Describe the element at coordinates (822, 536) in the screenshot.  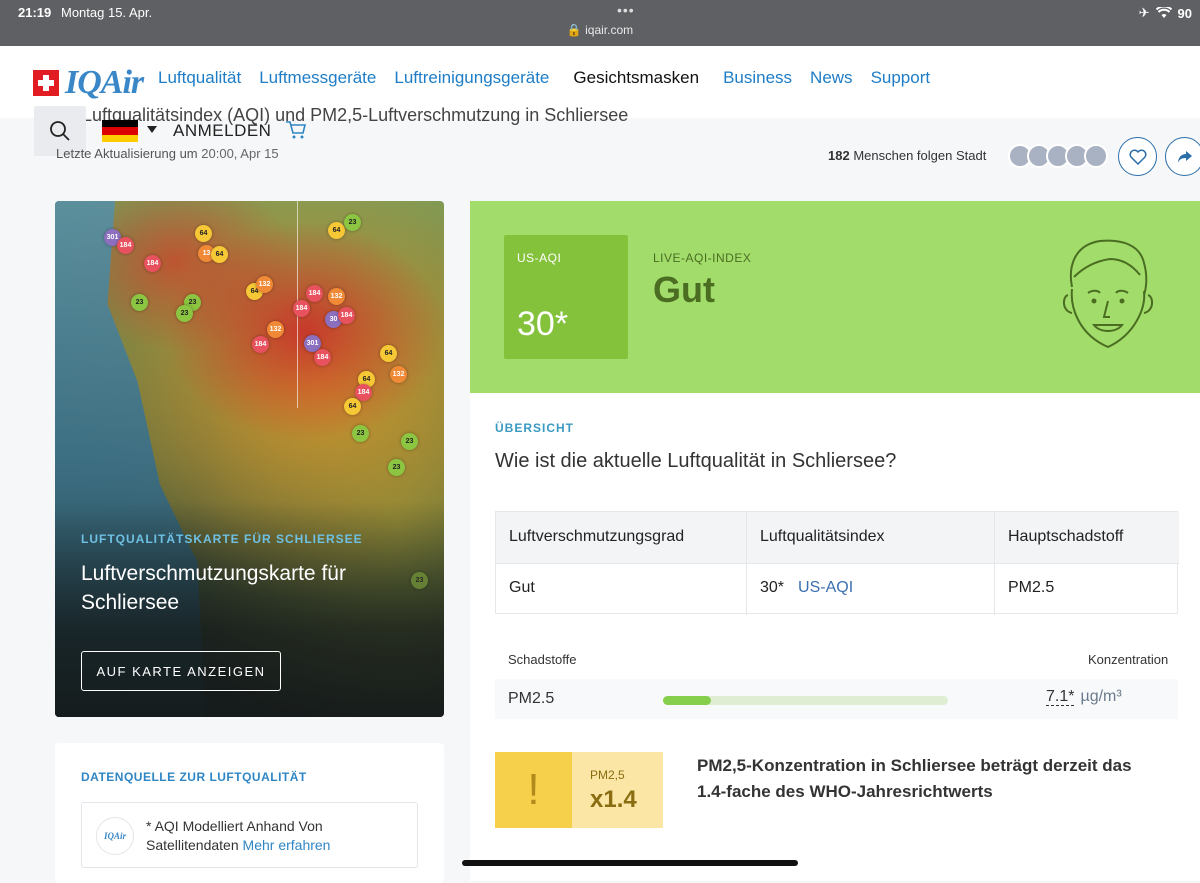
I see `th-index: Luftqualitätsindex` at that location.